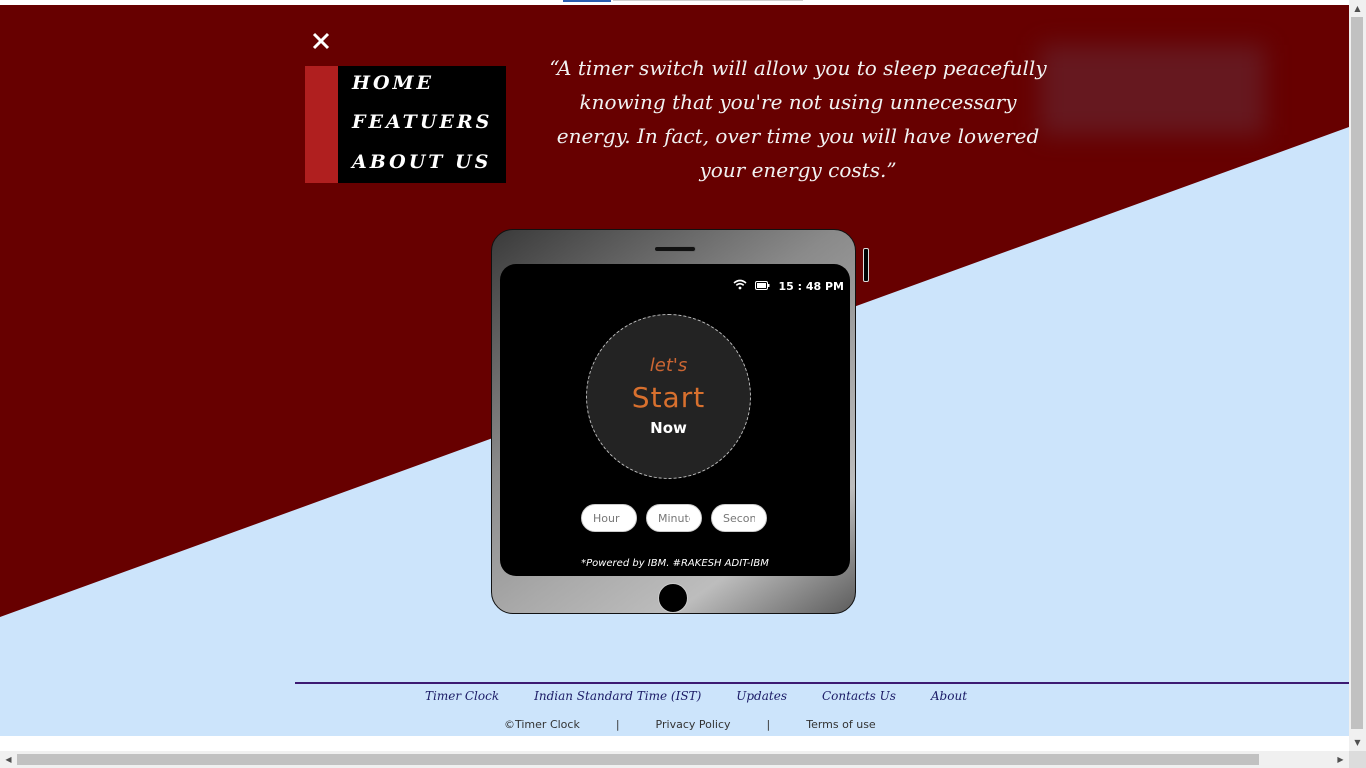 The width and height of the screenshot is (1366, 768). Describe the element at coordinates (668, 365) in the screenshot. I see `dial-lets-text: let's` at that location.